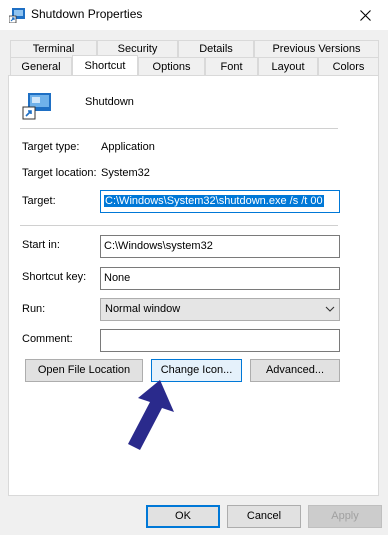 This screenshot has width=388, height=535. Describe the element at coordinates (34, 309) in the screenshot. I see `run-label: Run:` at that location.